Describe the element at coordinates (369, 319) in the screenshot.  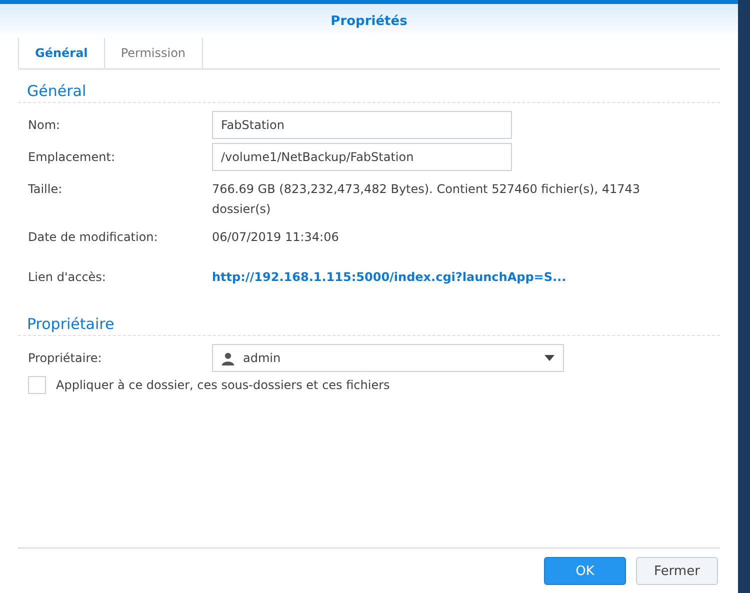
I see `section-title: Propriétaire` at that location.